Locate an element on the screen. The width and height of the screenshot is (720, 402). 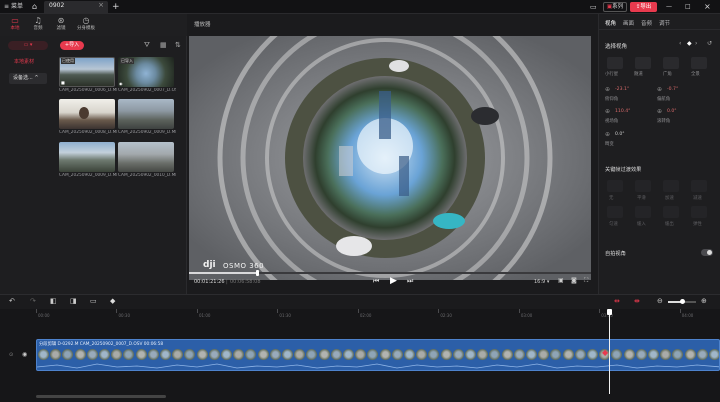
pitch-value: -23.1° is located at coordinates (622, 89).